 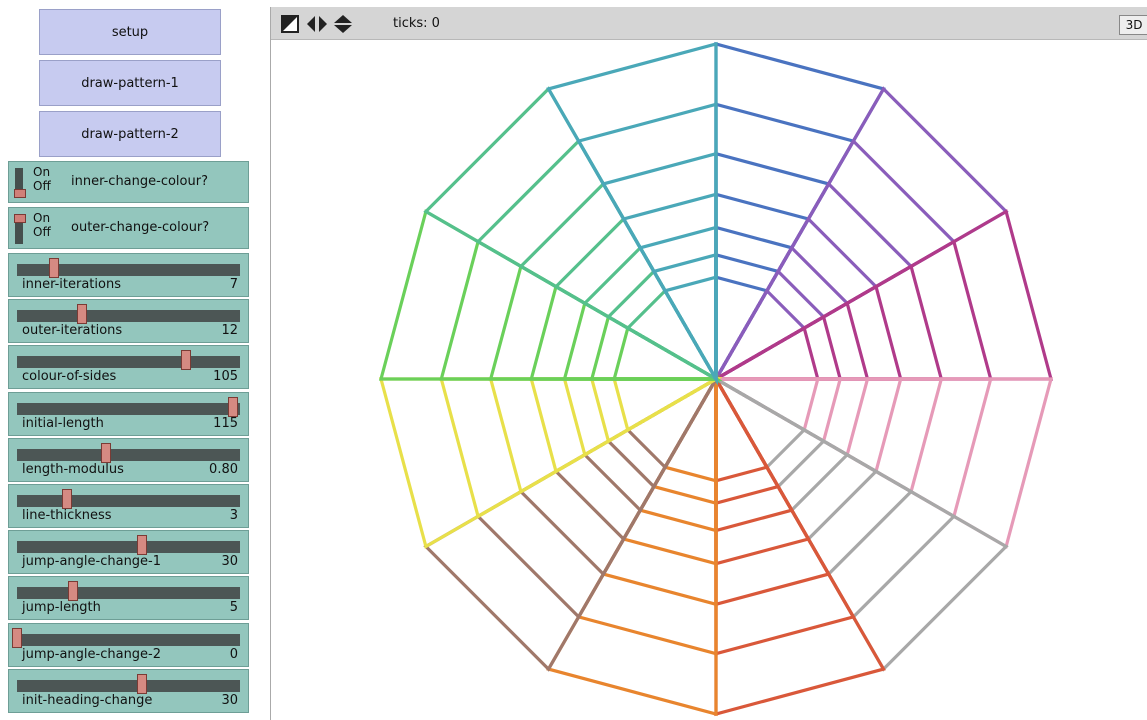 What do you see at coordinates (139, 181) in the screenshot?
I see `switch-label: inner-change-colour?` at bounding box center [139, 181].